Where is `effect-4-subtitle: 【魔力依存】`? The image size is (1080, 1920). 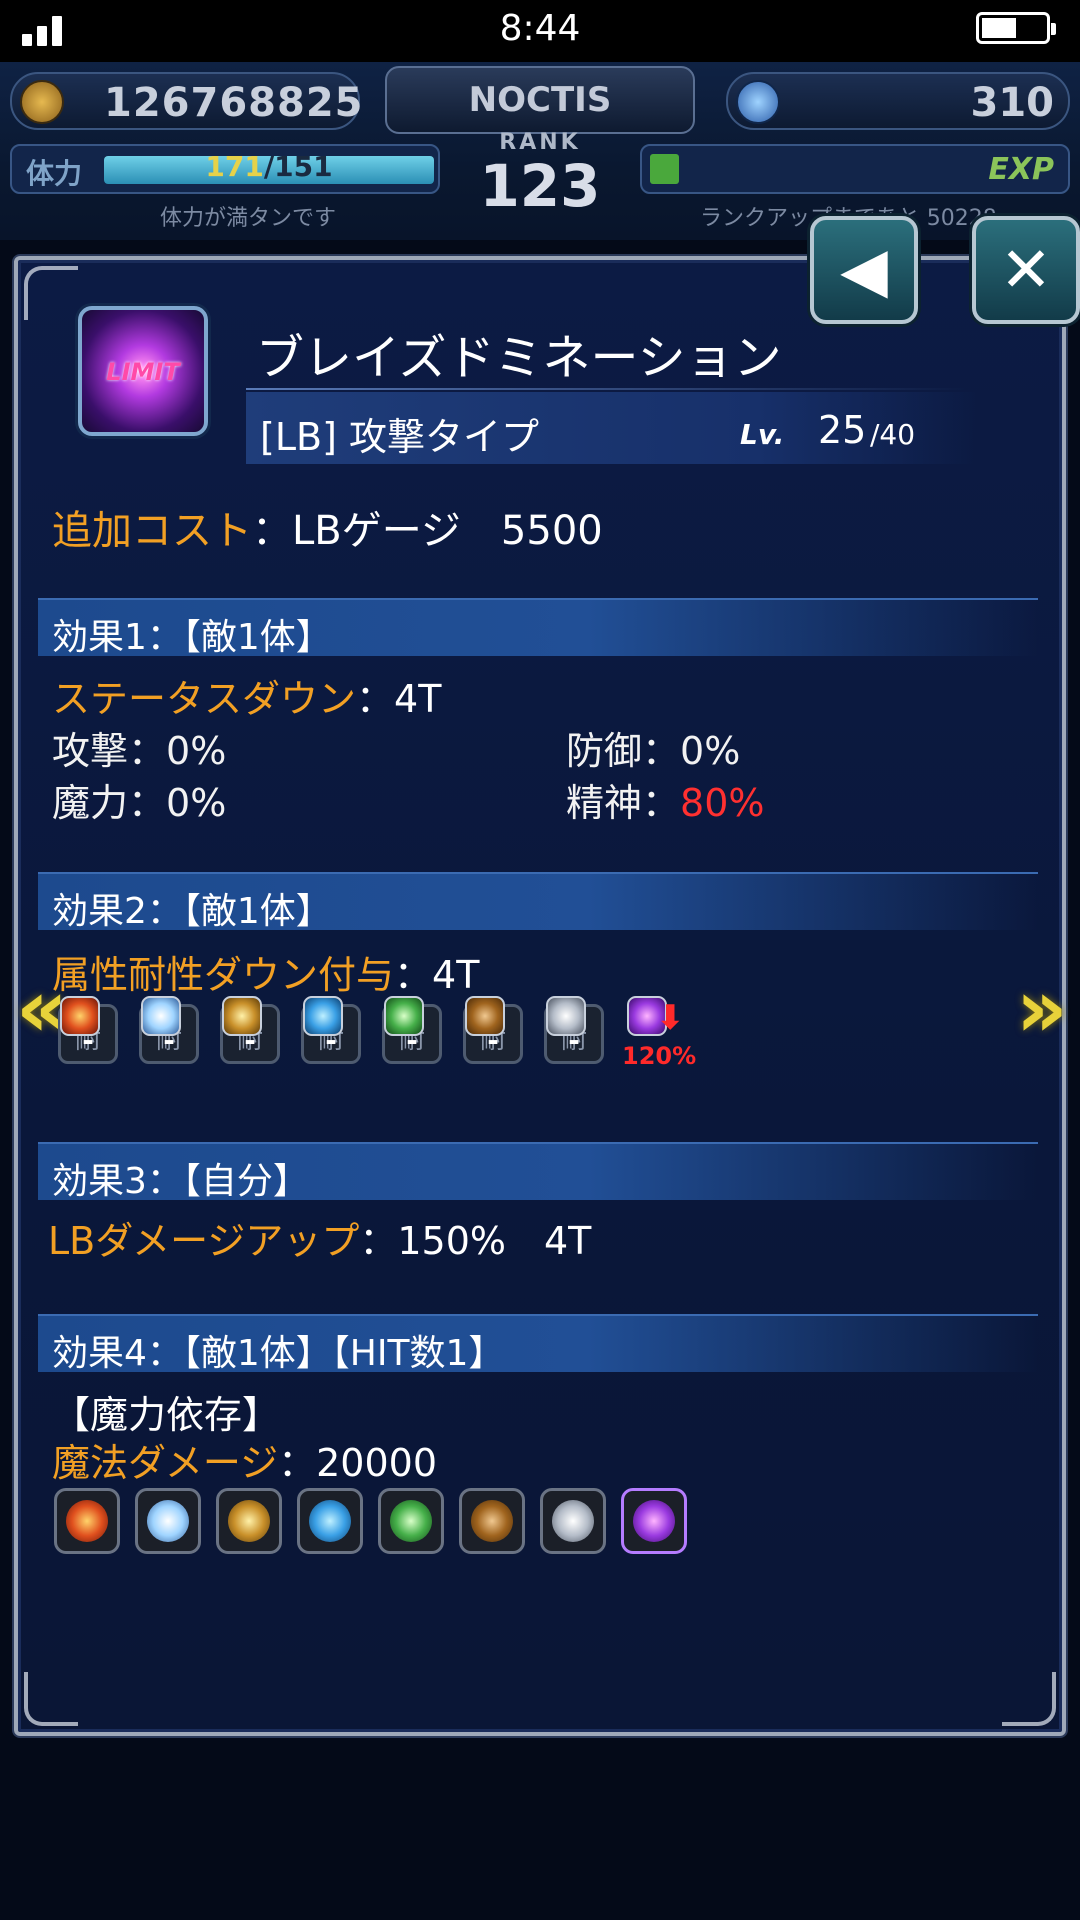 effect-4-subtitle: 【魔力依存】 is located at coordinates (166, 1415).